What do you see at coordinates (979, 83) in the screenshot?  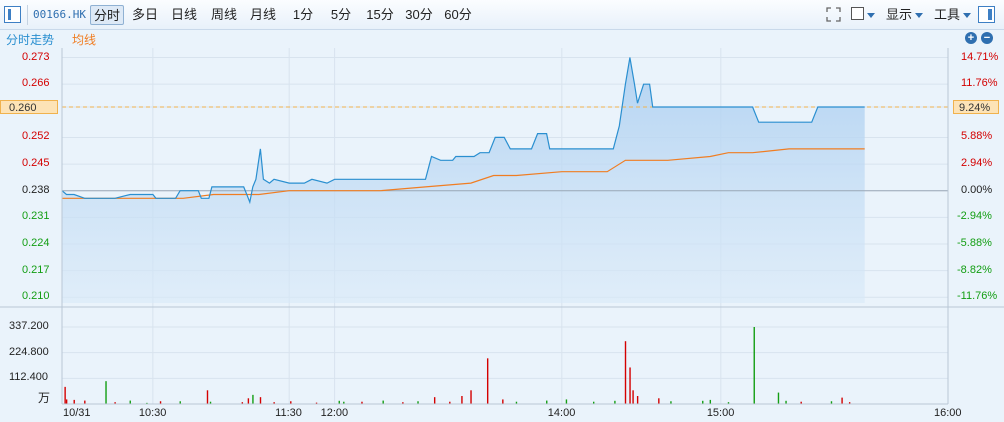 I see `pct-tick-label: 11.76%` at bounding box center [979, 83].